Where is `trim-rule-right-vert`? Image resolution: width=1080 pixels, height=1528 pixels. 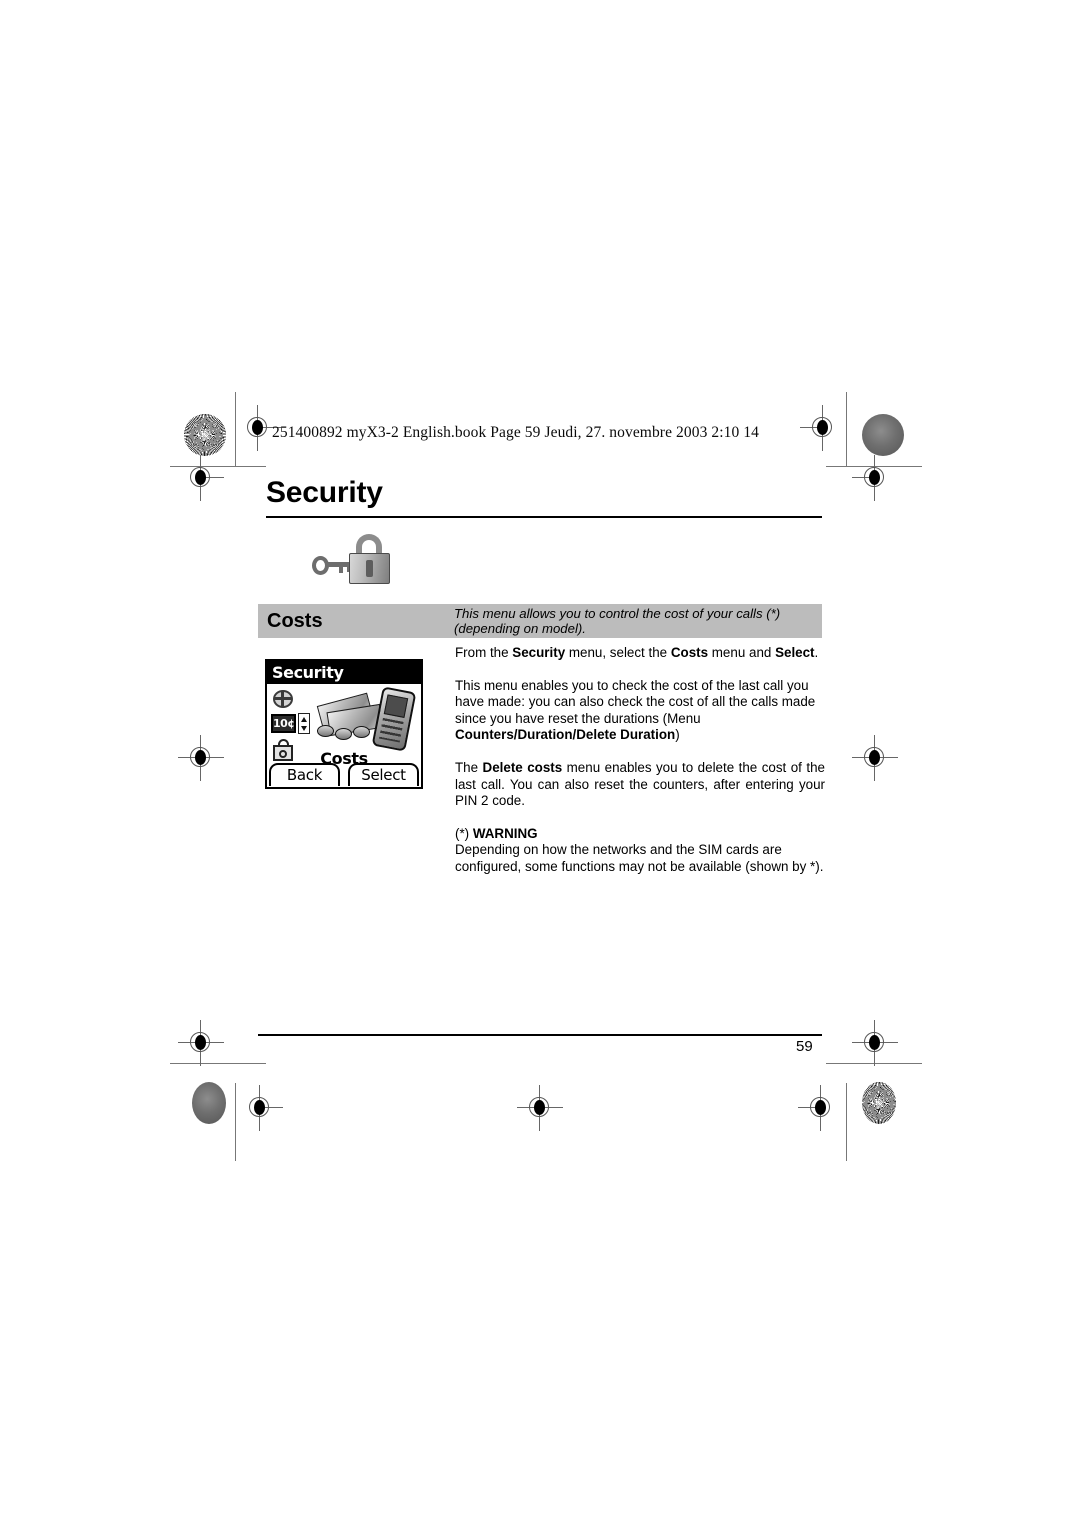
trim-rule-right-vert is located at coordinates (847, 429).